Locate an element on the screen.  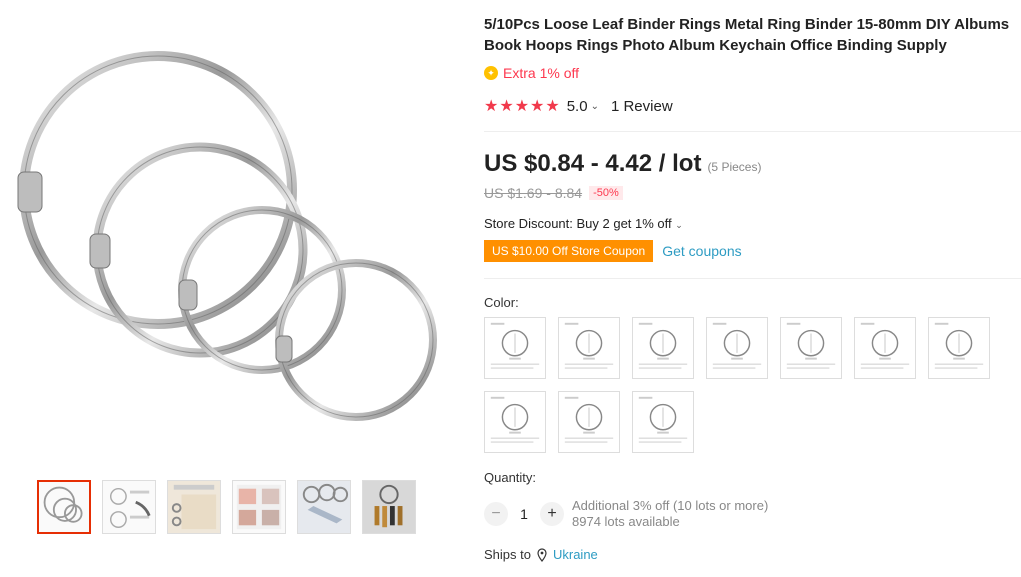
extra-discount-text: Extra 1% off is located at coordinates (541, 73).